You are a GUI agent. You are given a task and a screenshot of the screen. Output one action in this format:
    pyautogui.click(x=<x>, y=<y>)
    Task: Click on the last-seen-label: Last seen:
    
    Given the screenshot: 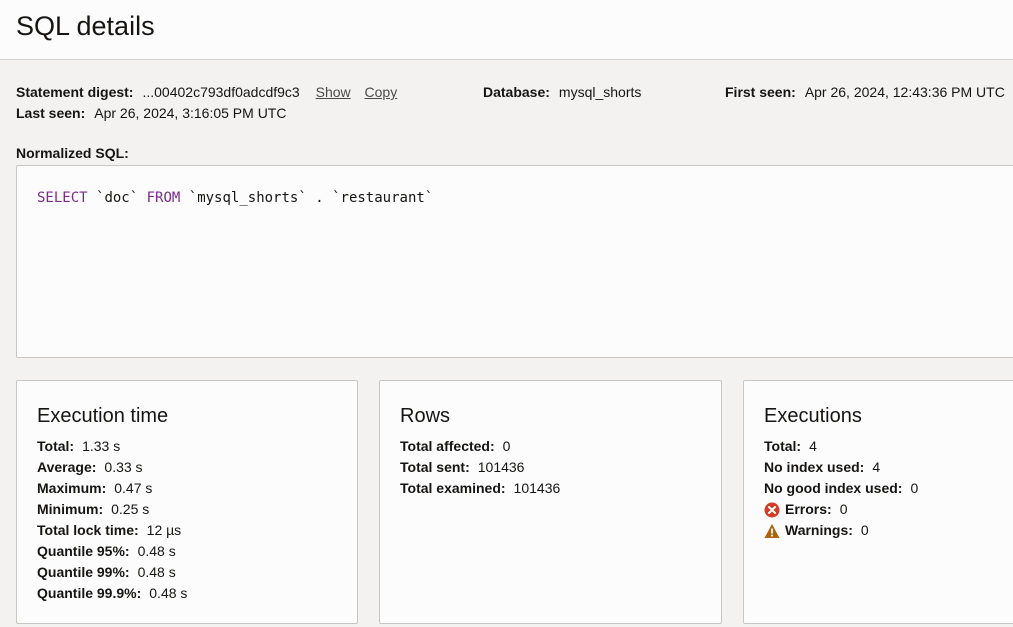 What is the action you would take?
    pyautogui.click(x=51, y=113)
    